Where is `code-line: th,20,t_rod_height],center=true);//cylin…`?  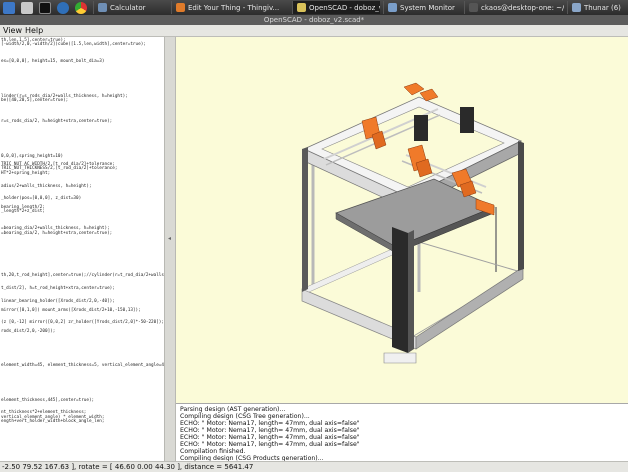
code-line: th,20,t_rod_height],center=true);//cylin… is located at coordinates (82, 276).